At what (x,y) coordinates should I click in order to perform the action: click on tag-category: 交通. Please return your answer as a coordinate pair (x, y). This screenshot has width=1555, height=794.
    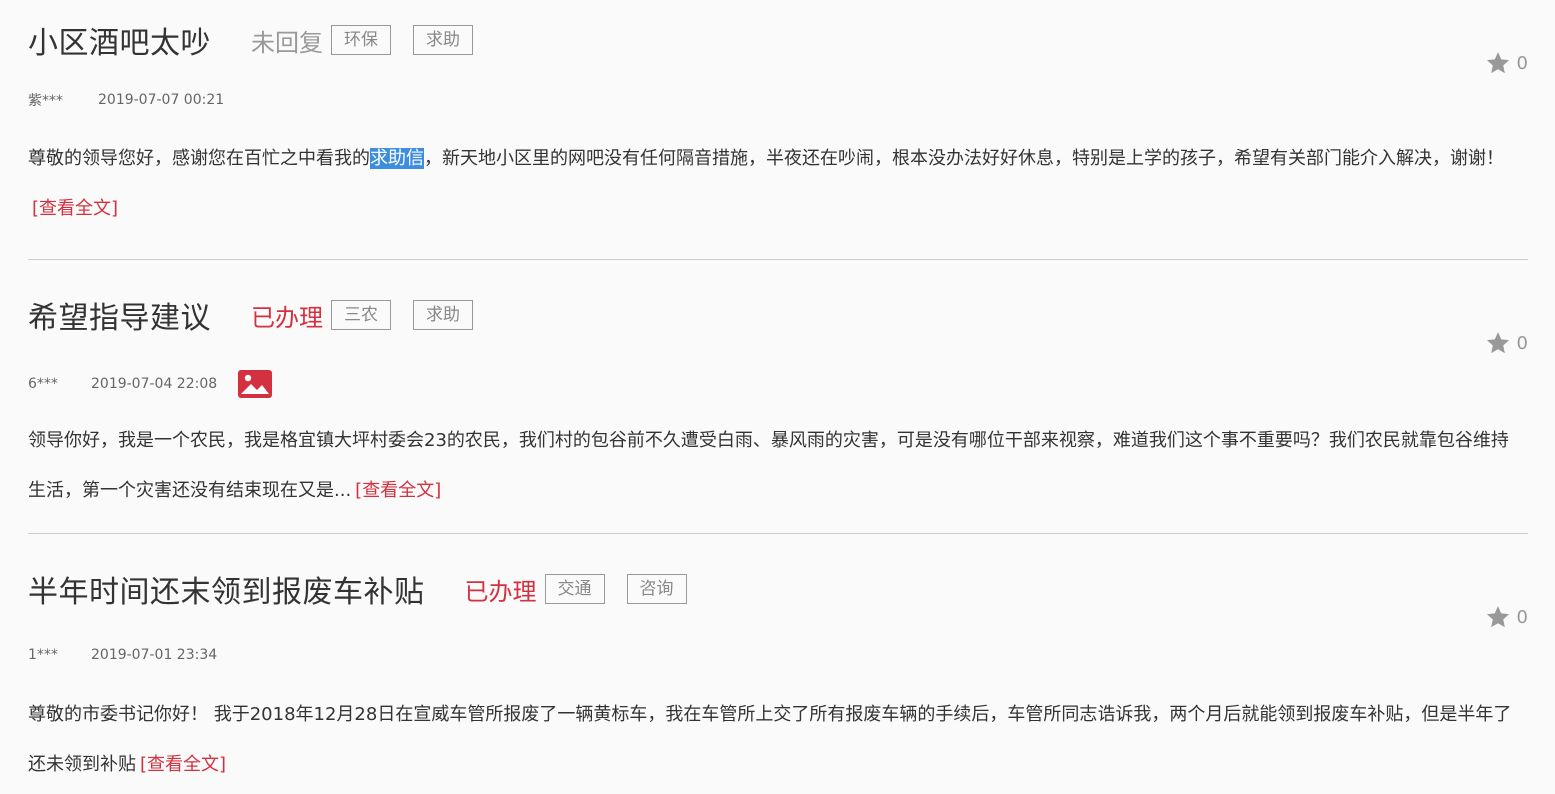
    Looking at the image, I should click on (574, 589).